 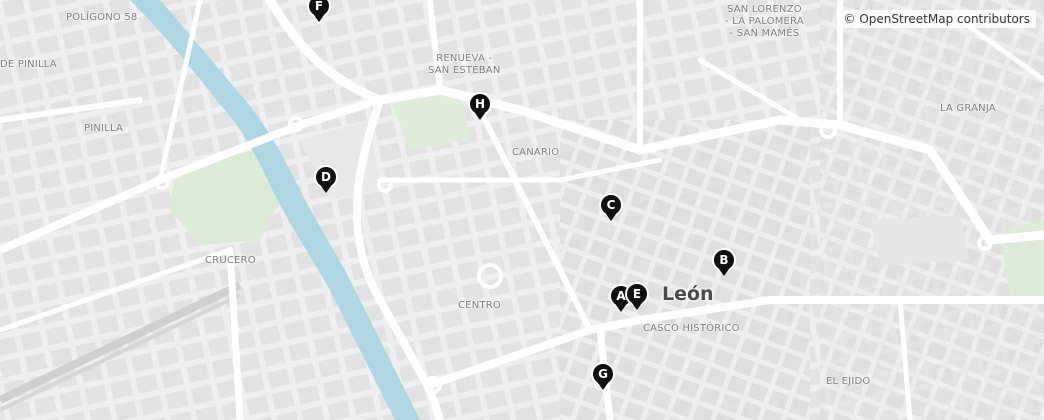 I want to click on map-attribution: © OpenStreetMap contributors, so click(x=936, y=19).